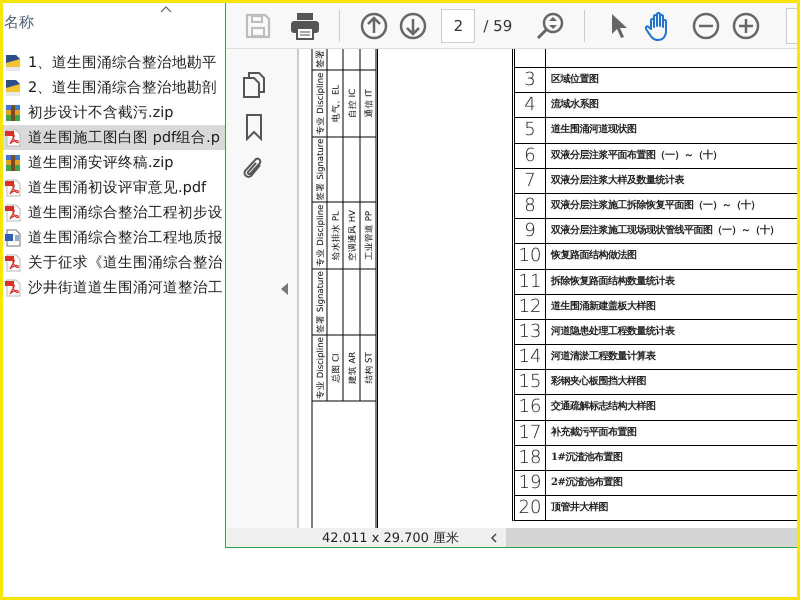  What do you see at coordinates (114, 262) in the screenshot?
I see `file-item: 关于征求《道生围涌综合整治` at bounding box center [114, 262].